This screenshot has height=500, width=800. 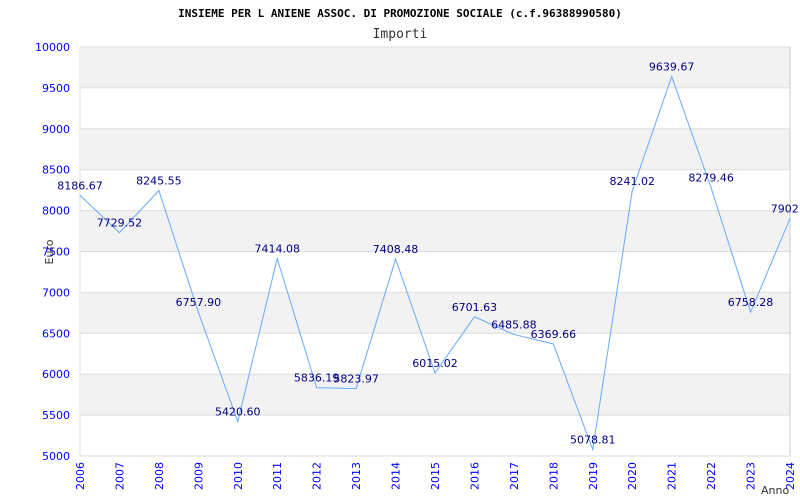 What do you see at coordinates (785, 209) in the screenshot?
I see `data-label: 7902.6` at bounding box center [785, 209].